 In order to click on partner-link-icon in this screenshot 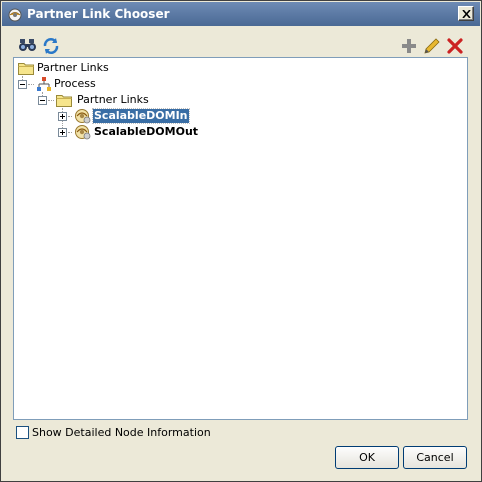, I will do `click(82, 133)`.